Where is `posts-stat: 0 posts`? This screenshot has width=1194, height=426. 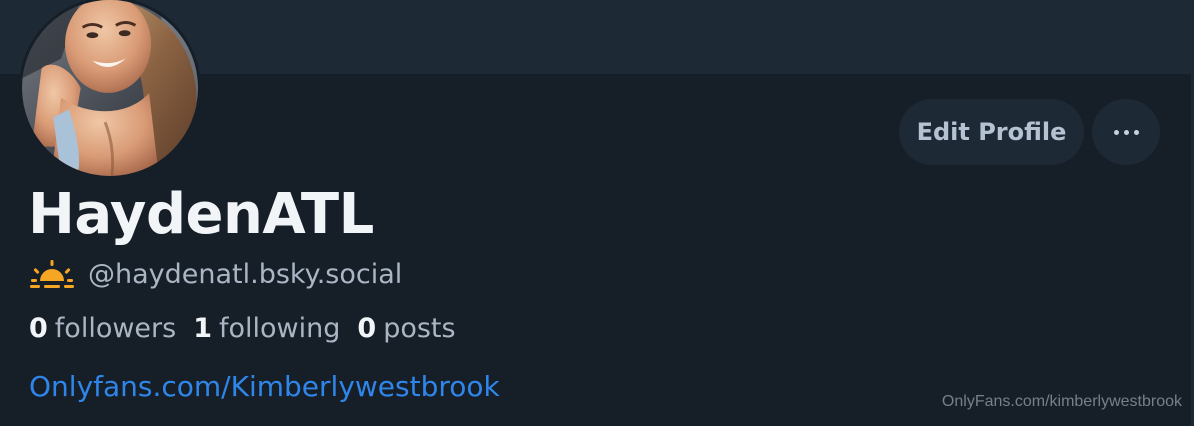
posts-stat: 0 posts is located at coordinates (406, 328).